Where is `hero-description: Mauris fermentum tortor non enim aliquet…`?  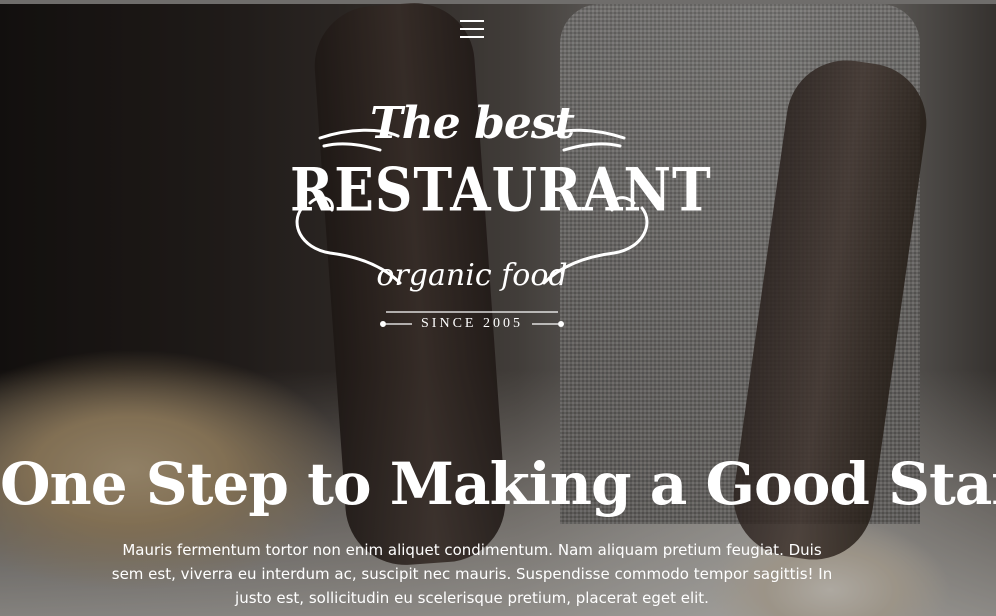
hero-description: Mauris fermentum tortor non enim aliquet… is located at coordinates (472, 574).